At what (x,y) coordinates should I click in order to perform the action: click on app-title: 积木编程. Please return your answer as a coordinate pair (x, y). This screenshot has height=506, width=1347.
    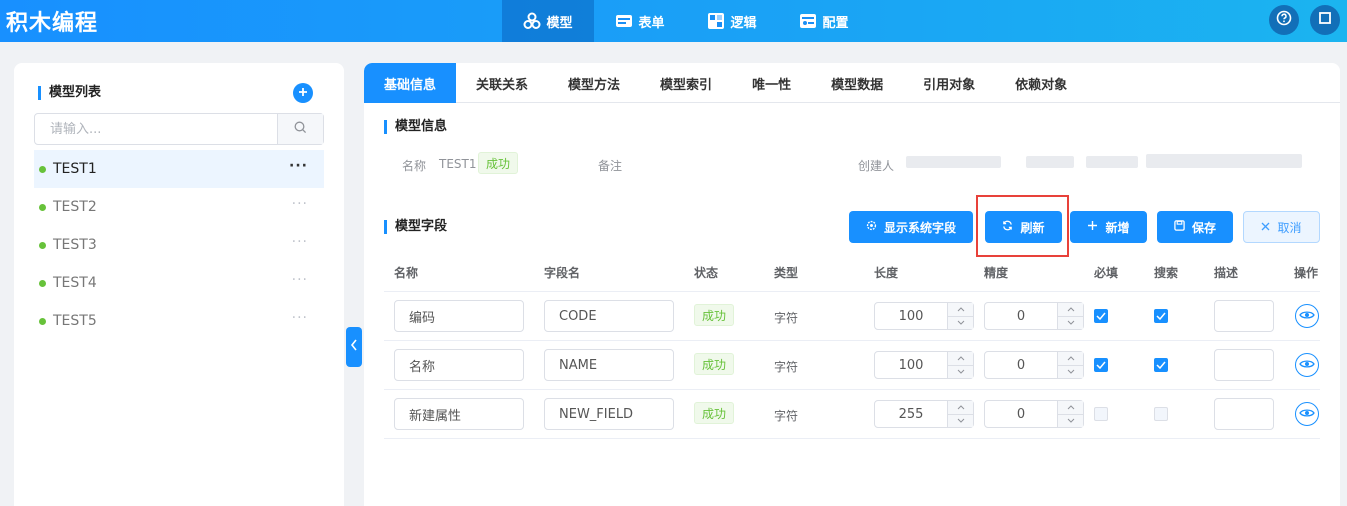
    Looking at the image, I should click on (52, 23).